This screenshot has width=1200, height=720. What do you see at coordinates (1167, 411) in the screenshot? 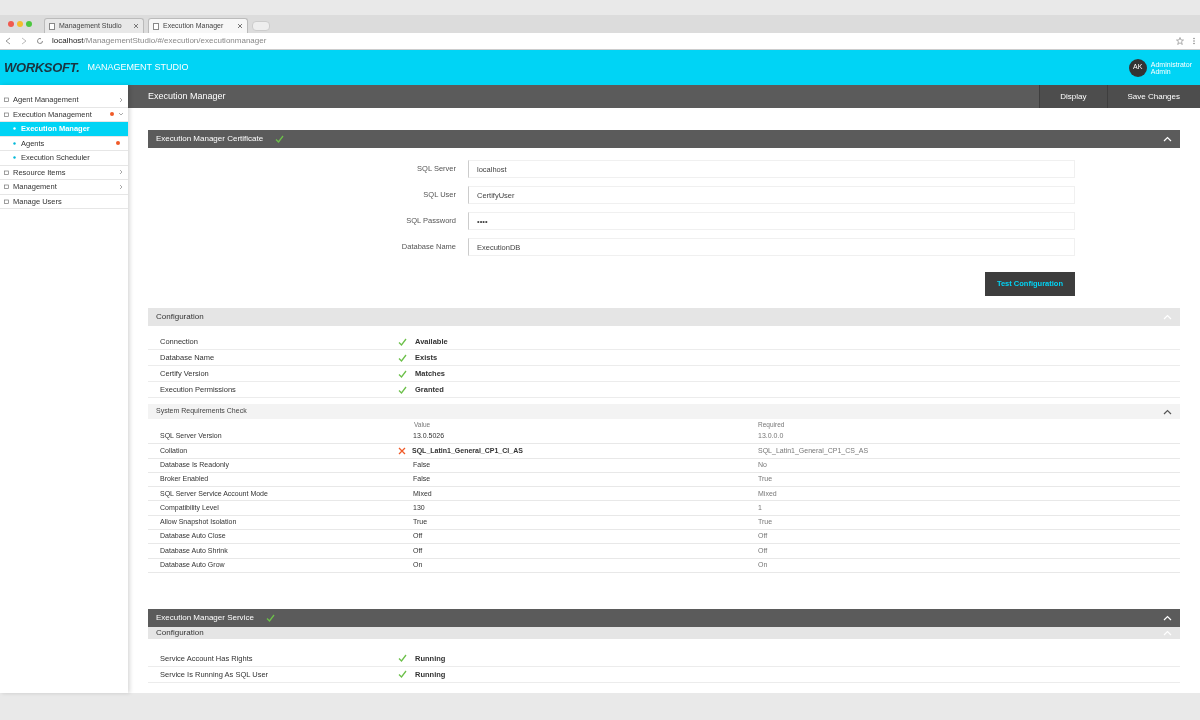
I see `collapse-icon` at bounding box center [1167, 411].